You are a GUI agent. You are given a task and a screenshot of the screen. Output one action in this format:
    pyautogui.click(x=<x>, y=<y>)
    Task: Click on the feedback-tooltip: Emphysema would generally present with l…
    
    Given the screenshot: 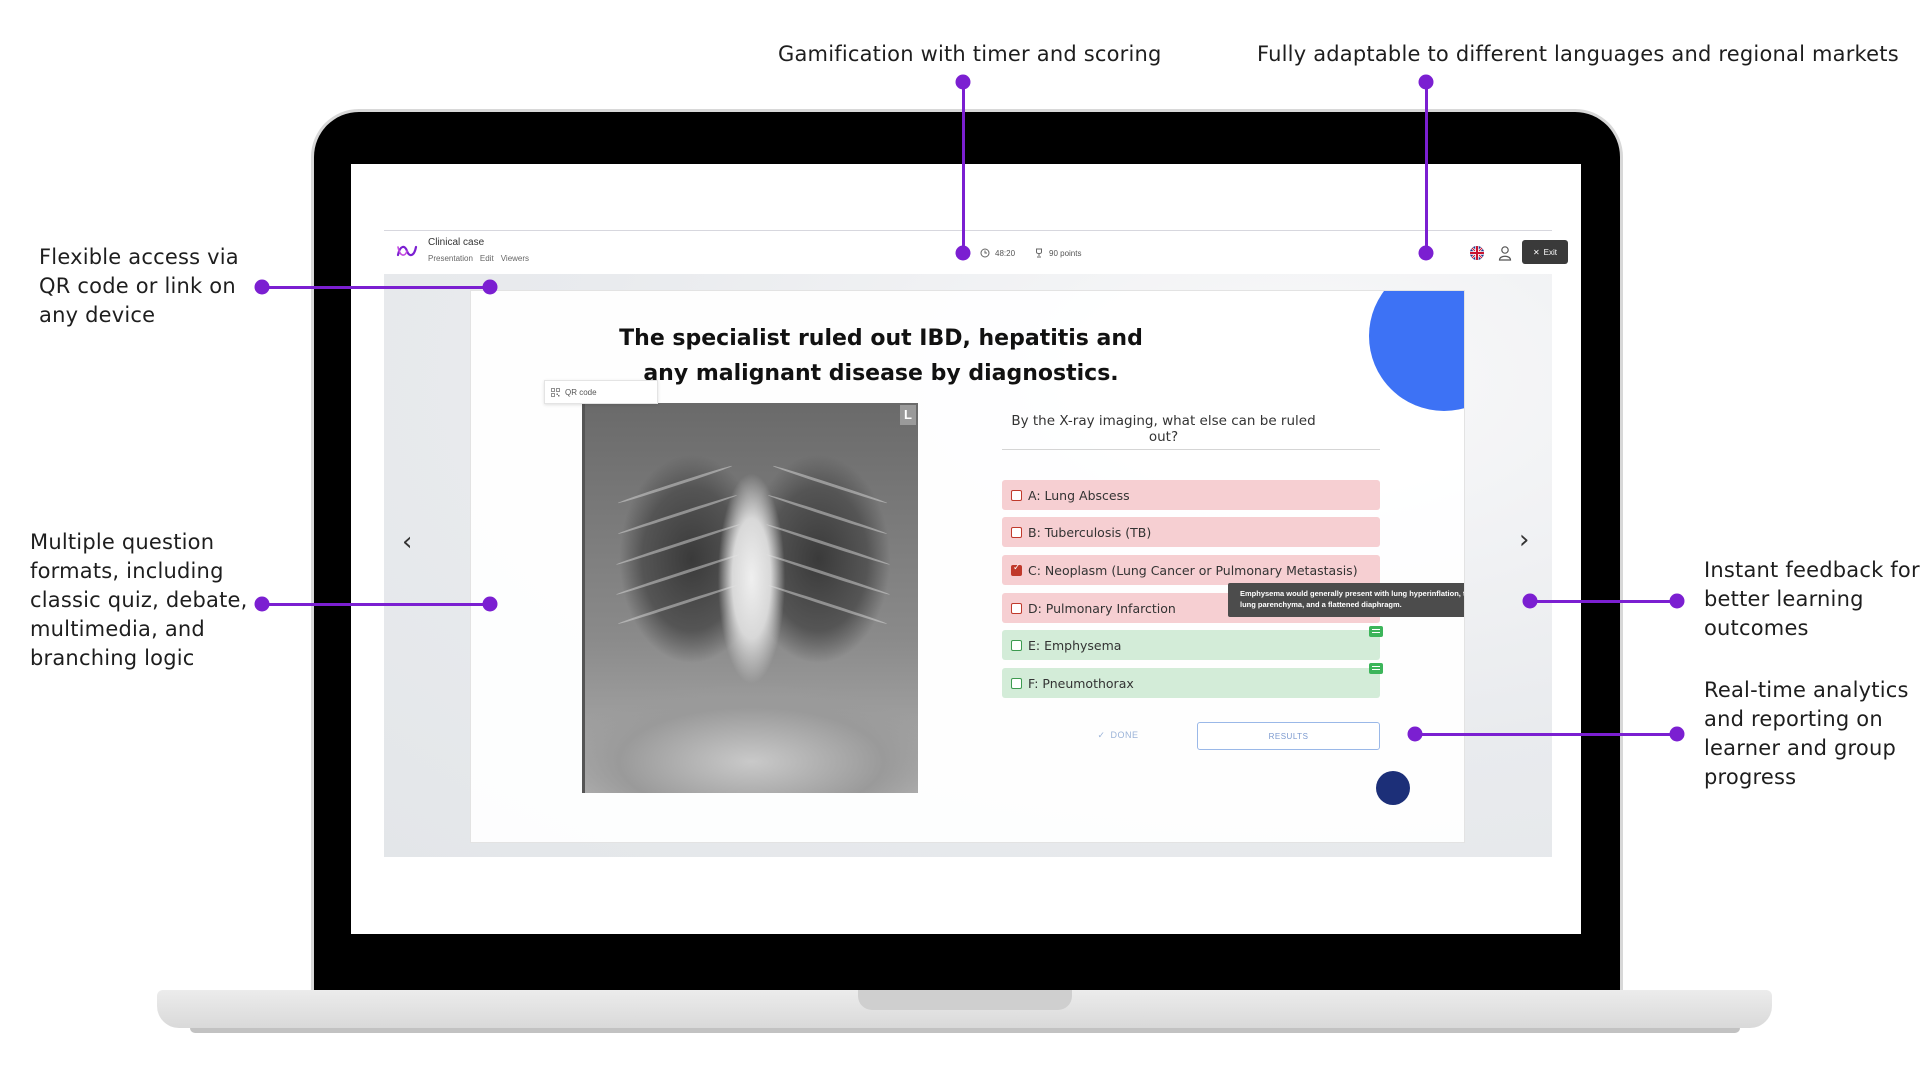 What is the action you would take?
    pyautogui.click(x=1346, y=600)
    